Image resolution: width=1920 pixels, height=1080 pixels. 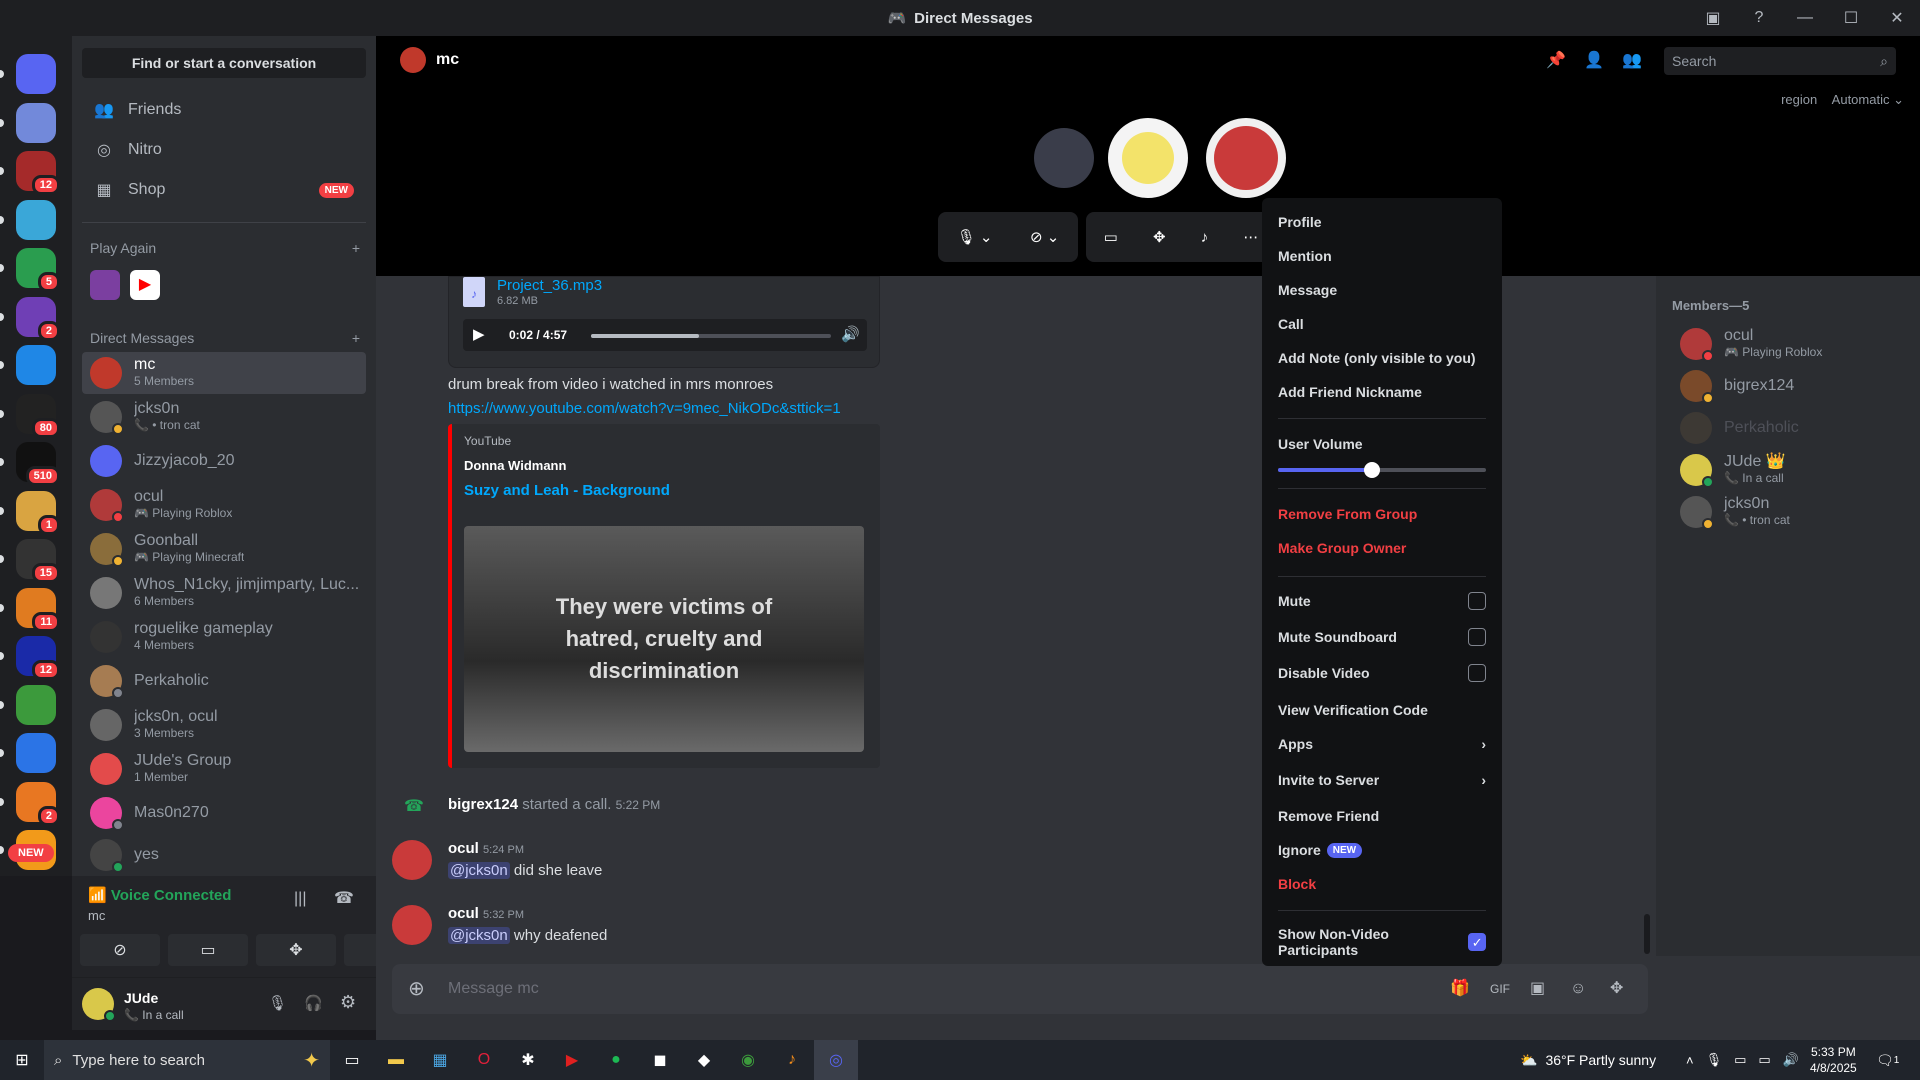 What do you see at coordinates (224, 681) in the screenshot?
I see `dm-item: Perkaholic` at bounding box center [224, 681].